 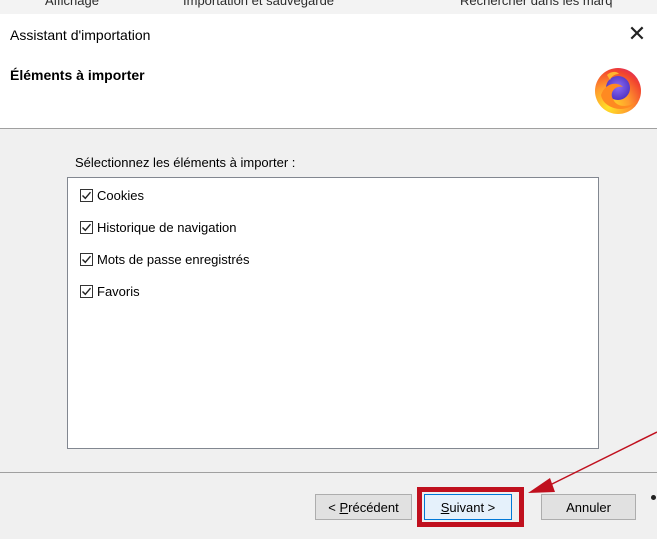 I want to click on item-label: Favoris, so click(x=118, y=291).